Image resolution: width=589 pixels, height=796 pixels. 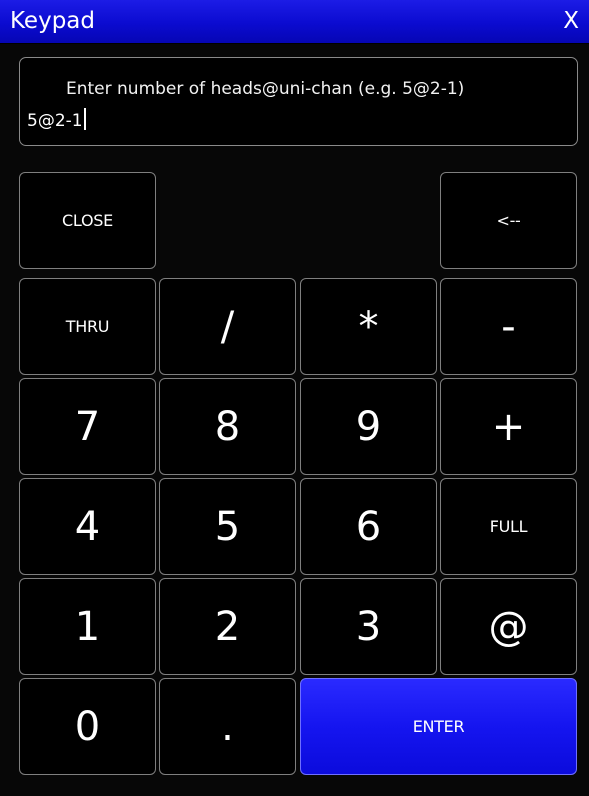 I want to click on window-title: Keypad, so click(x=52, y=21).